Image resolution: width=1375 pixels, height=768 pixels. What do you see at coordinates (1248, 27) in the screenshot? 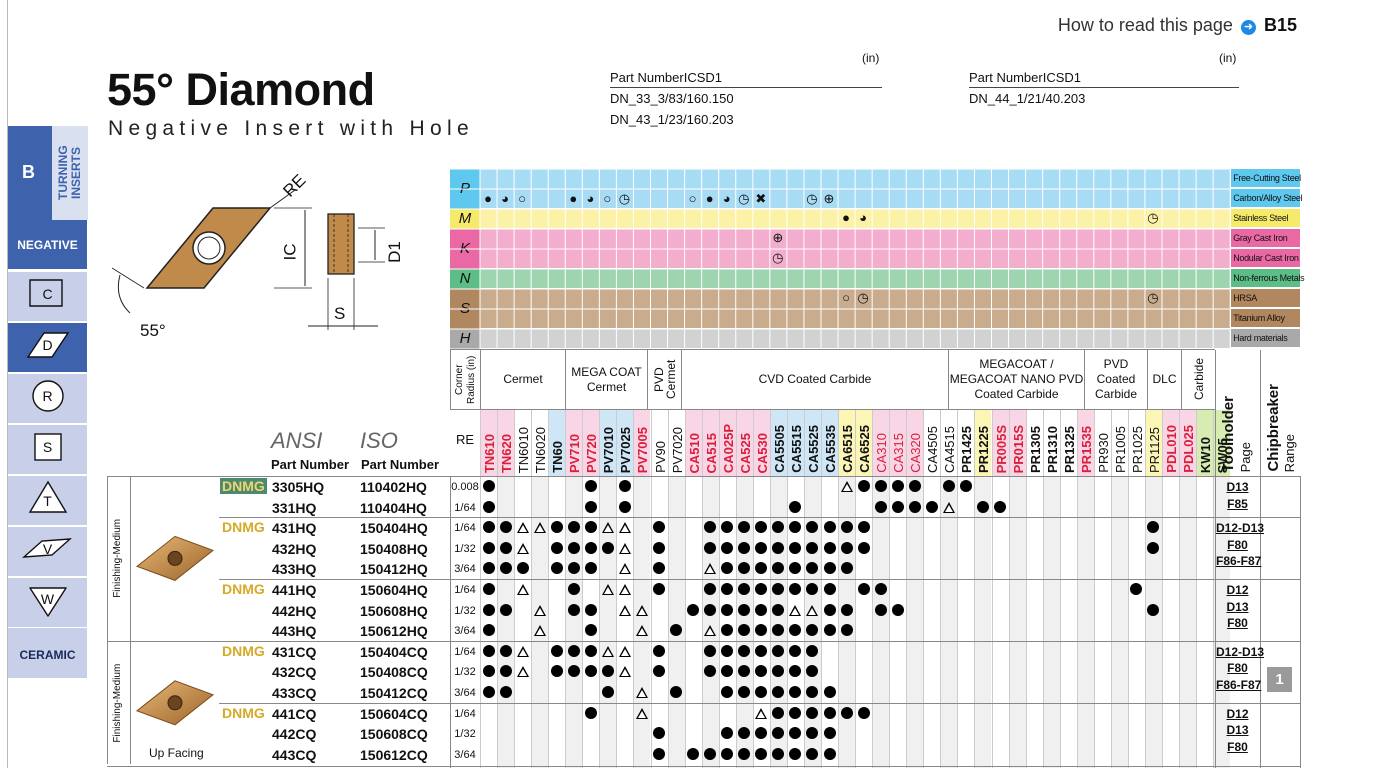
I see `arrow-right-icon: ➜` at bounding box center [1248, 27].